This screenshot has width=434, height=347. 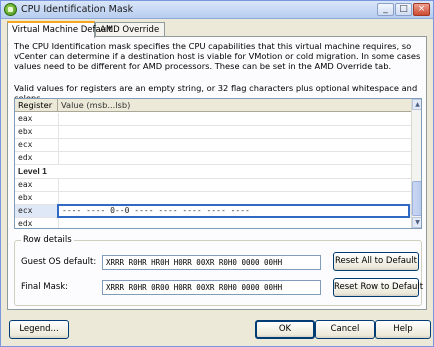 I want to click on title-bar: CPU Identification Mask _ □ ×, so click(x=217, y=10).